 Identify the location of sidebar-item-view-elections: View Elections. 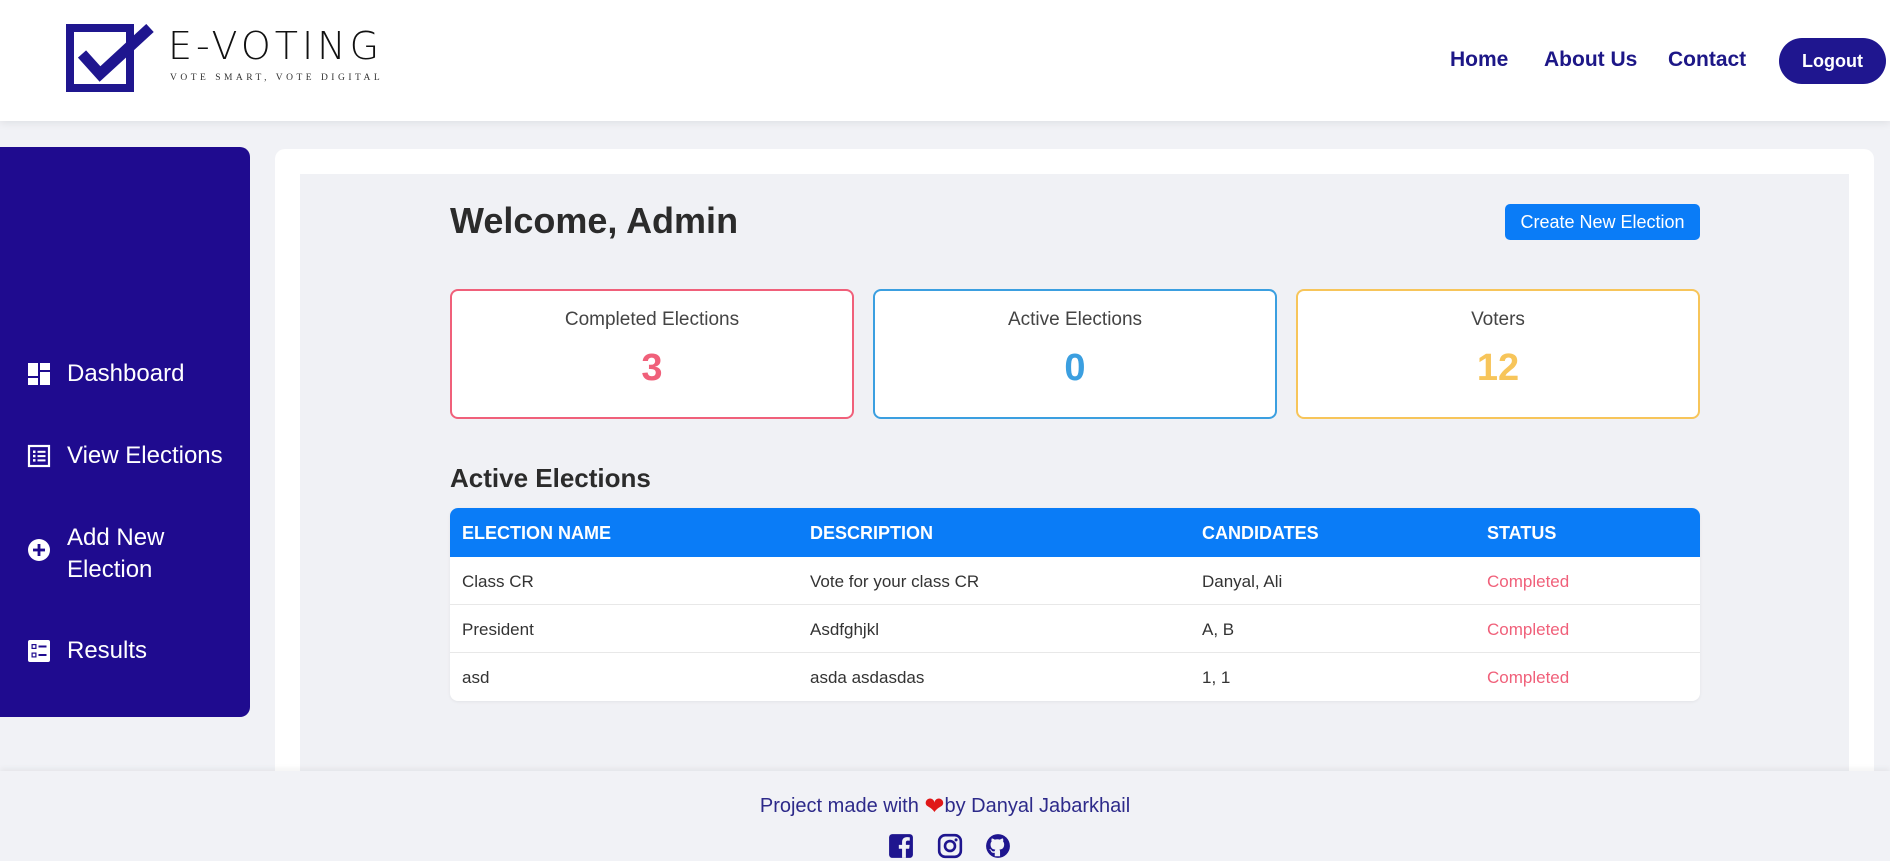
(125, 456).